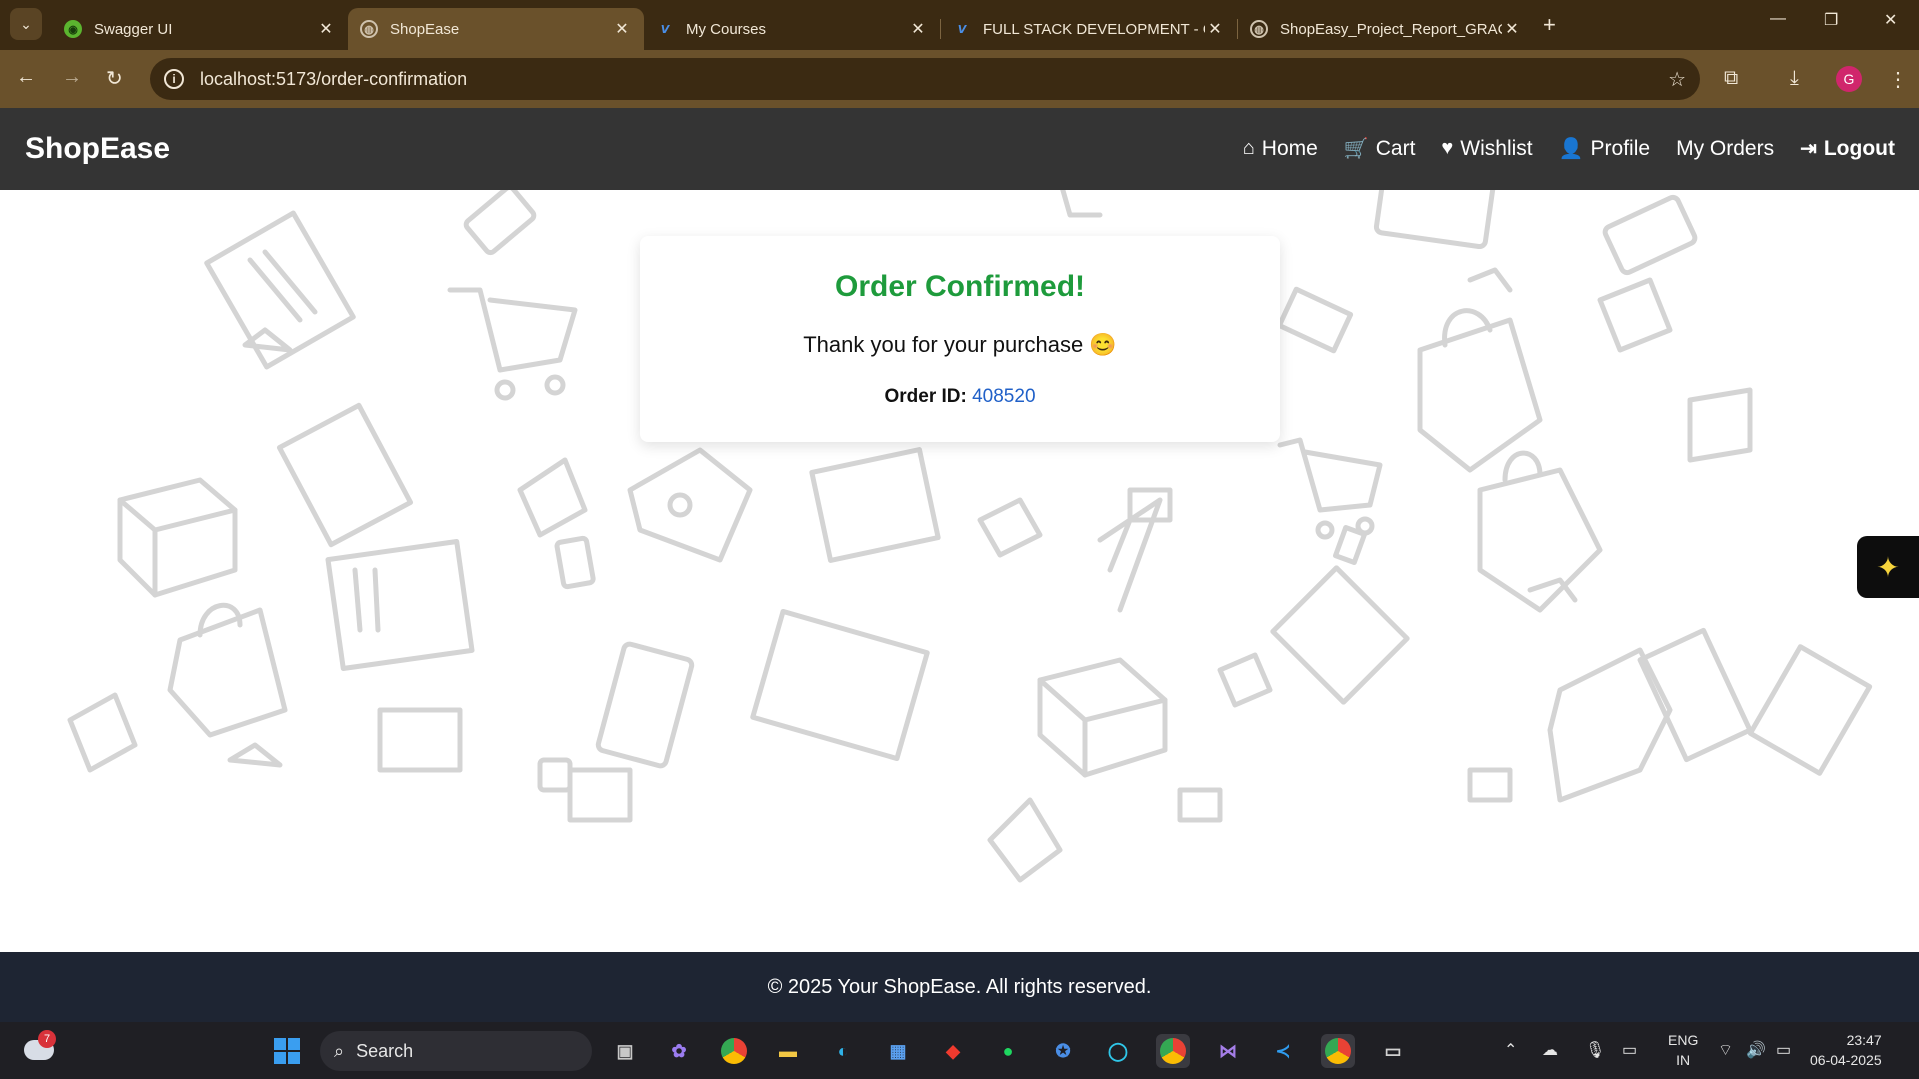 This screenshot has height=1079, width=1919. Describe the element at coordinates (287, 1051) in the screenshot. I see `start-windows-icon` at that location.